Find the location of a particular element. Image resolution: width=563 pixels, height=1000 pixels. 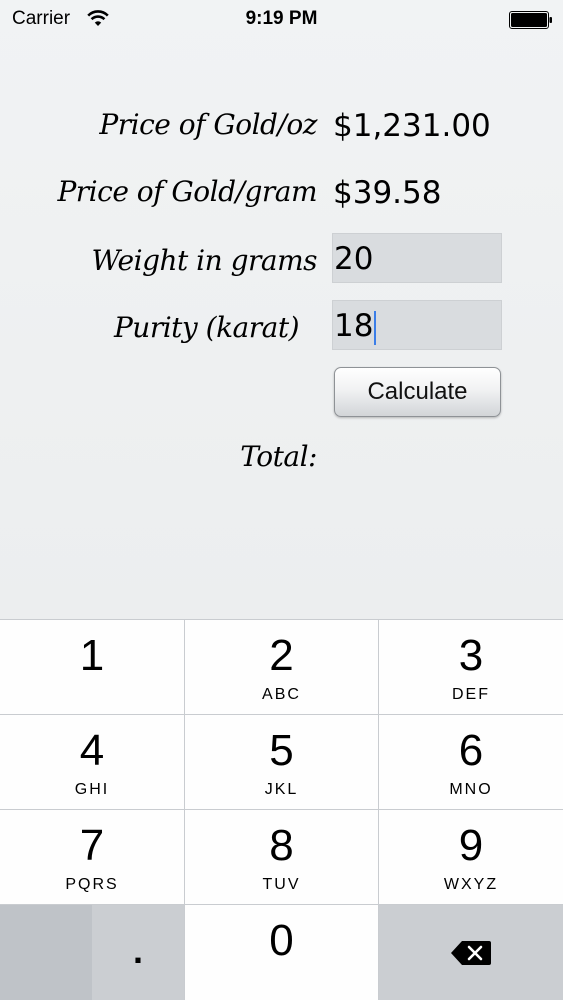

key-3: 3 DEF is located at coordinates (471, 667).